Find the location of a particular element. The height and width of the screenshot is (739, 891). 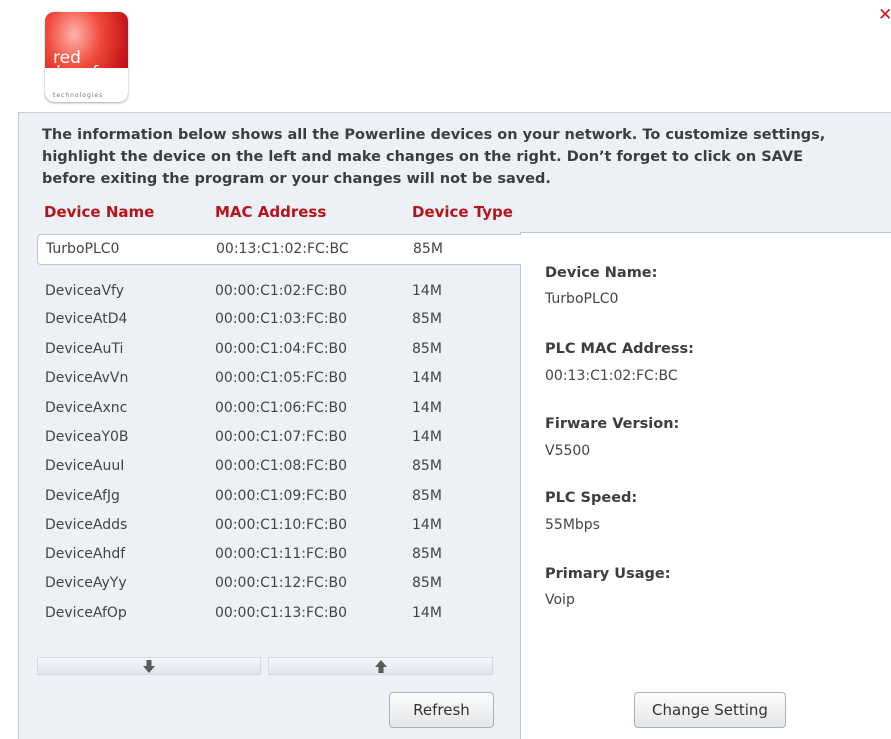

column-header-device-type: Device Type is located at coordinates (462, 212).